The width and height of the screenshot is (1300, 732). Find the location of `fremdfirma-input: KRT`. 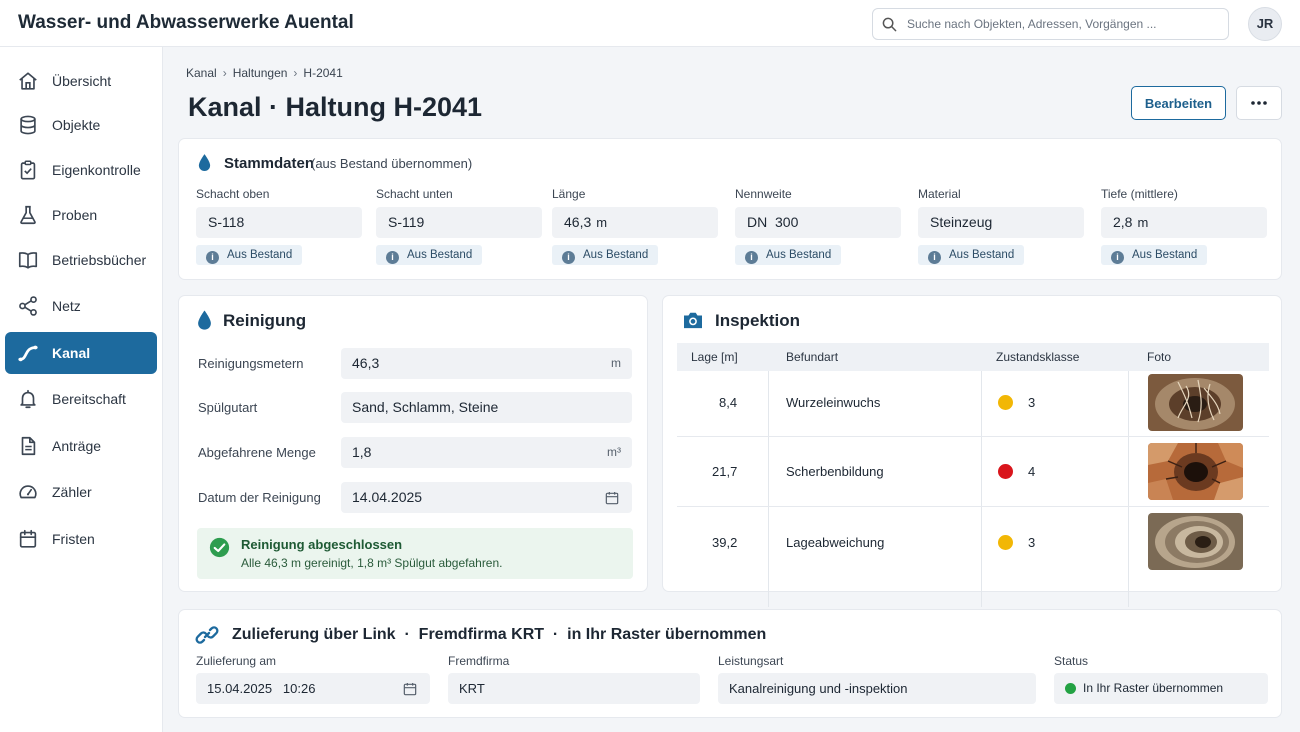

fremdfirma-input: KRT is located at coordinates (574, 688).